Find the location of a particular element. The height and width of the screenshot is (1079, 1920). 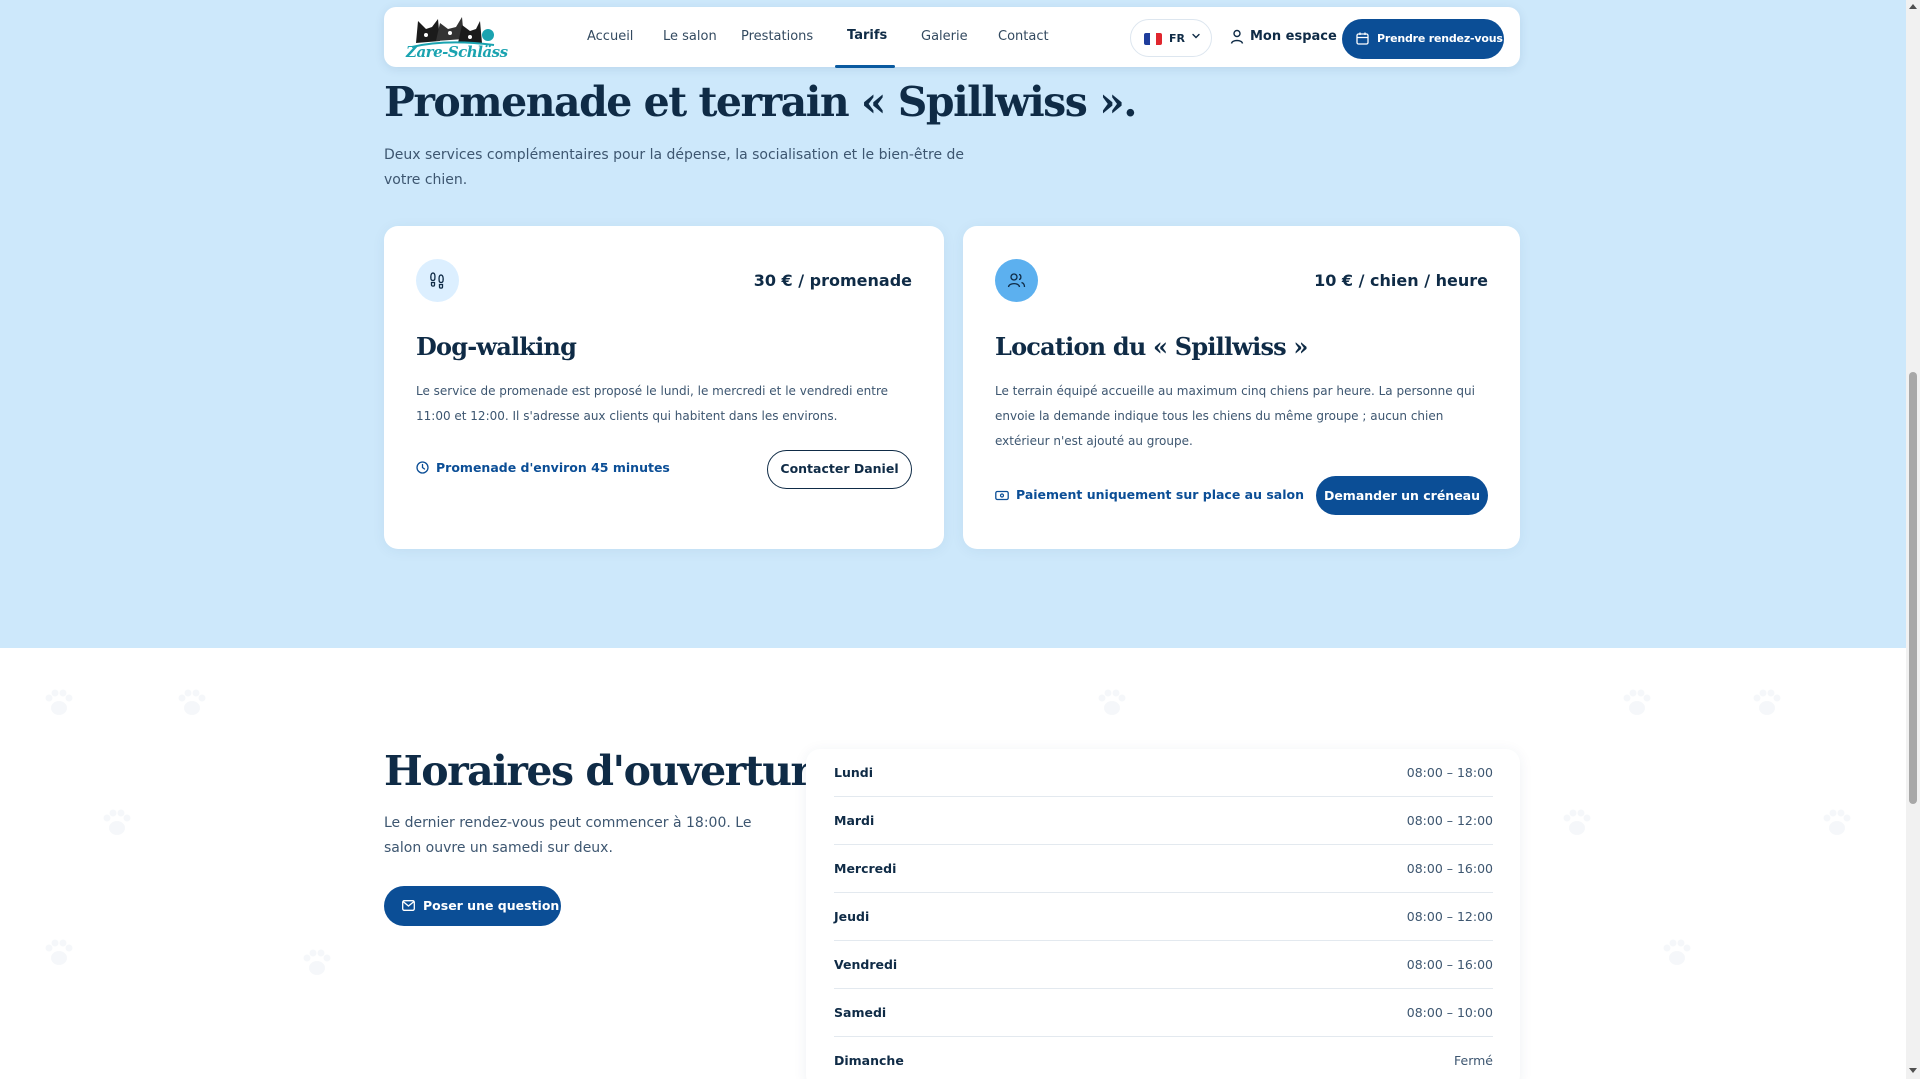

banknote-icon is located at coordinates (1002, 495).